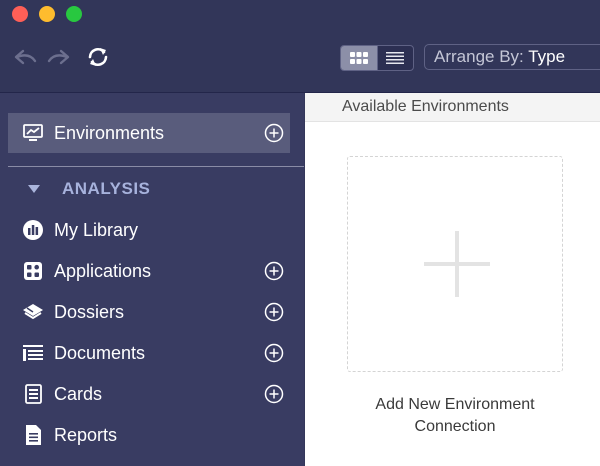 This screenshot has width=600, height=466. What do you see at coordinates (455, 426) in the screenshot?
I see `caption-line-2: Connection` at bounding box center [455, 426].